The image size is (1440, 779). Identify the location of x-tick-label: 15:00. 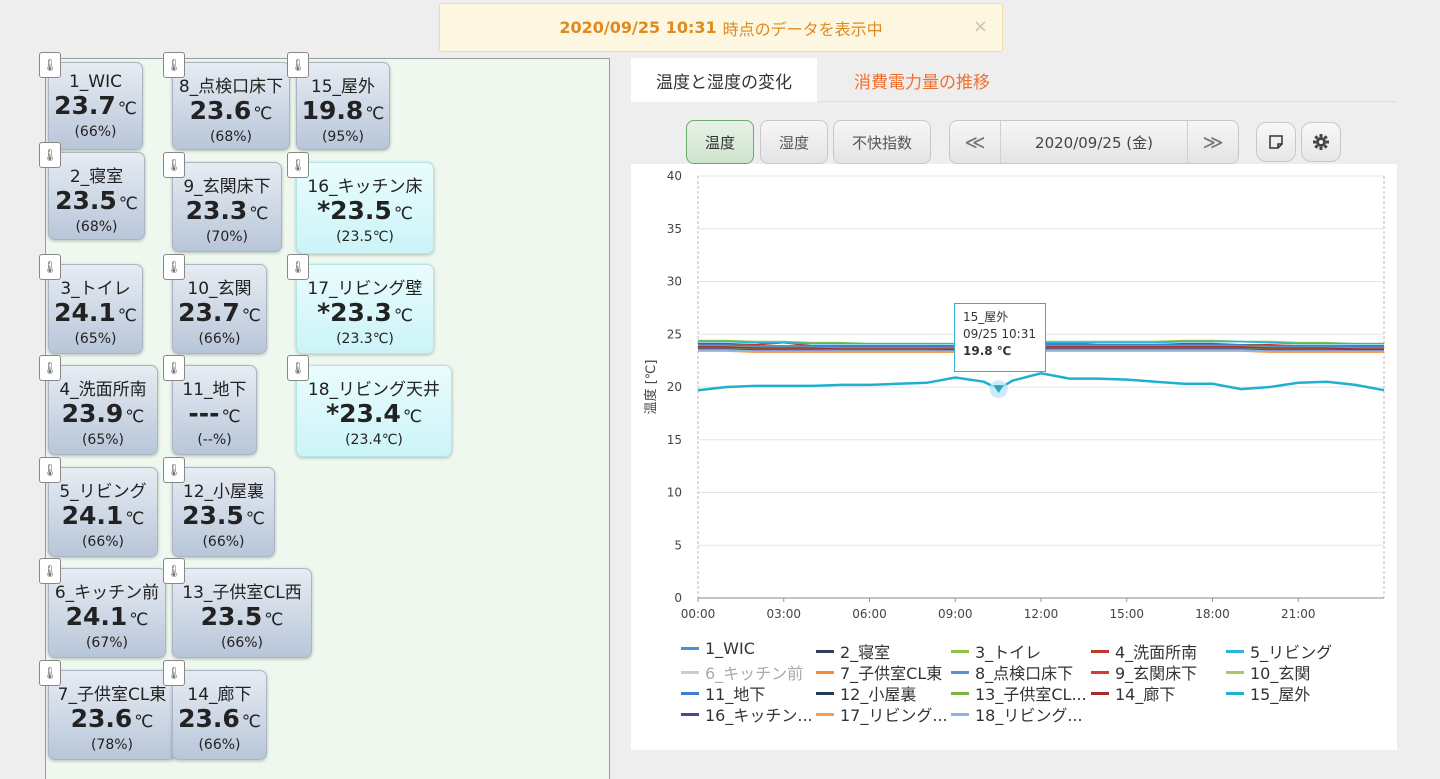
(1126, 614).